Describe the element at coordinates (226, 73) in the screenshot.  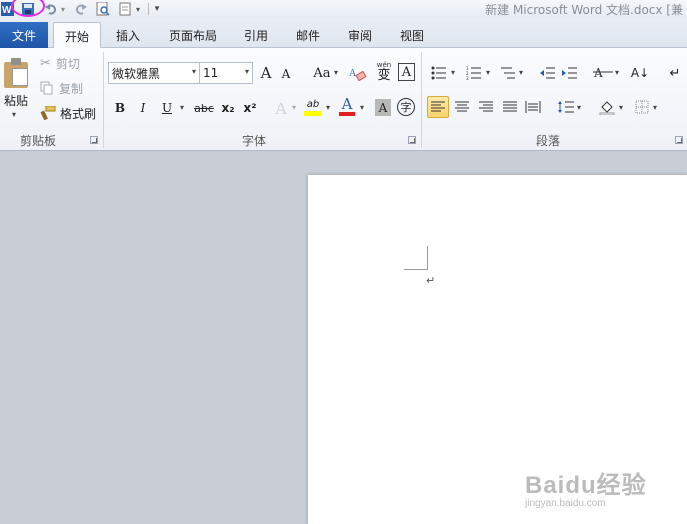
I see `font-size-combo: 11 ▾` at that location.